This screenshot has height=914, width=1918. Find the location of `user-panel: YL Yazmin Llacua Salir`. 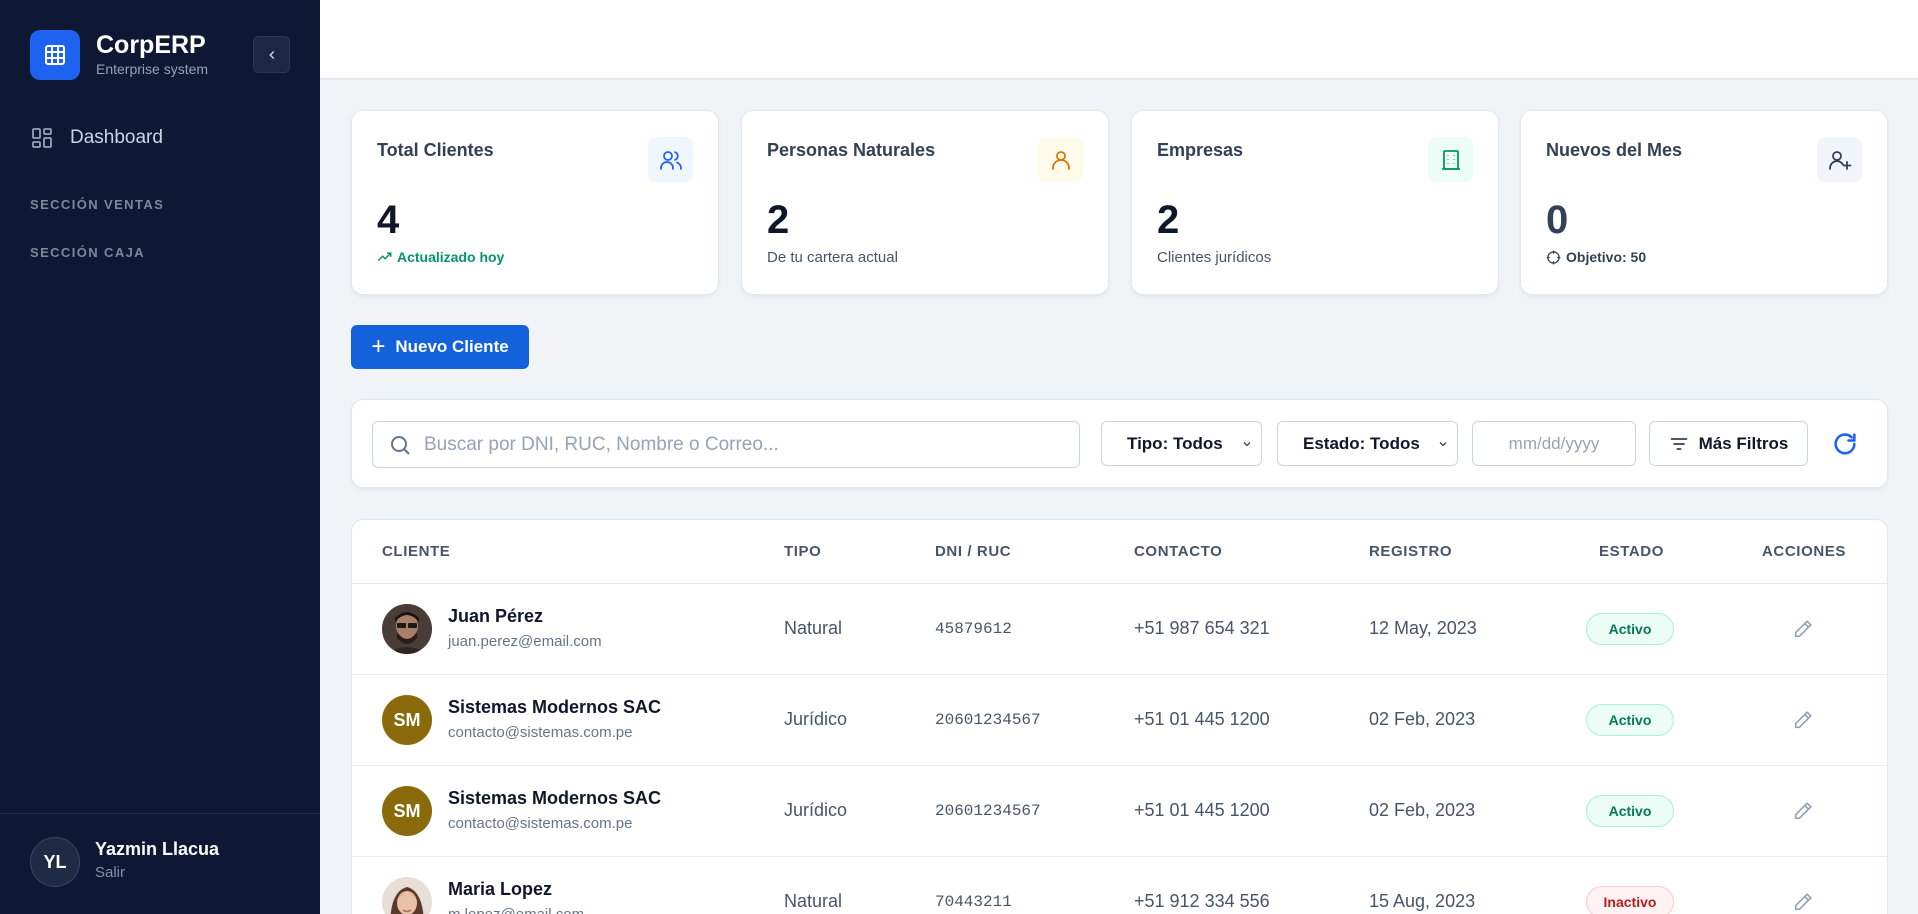

user-panel: YL Yazmin Llacua Salir is located at coordinates (160, 863).